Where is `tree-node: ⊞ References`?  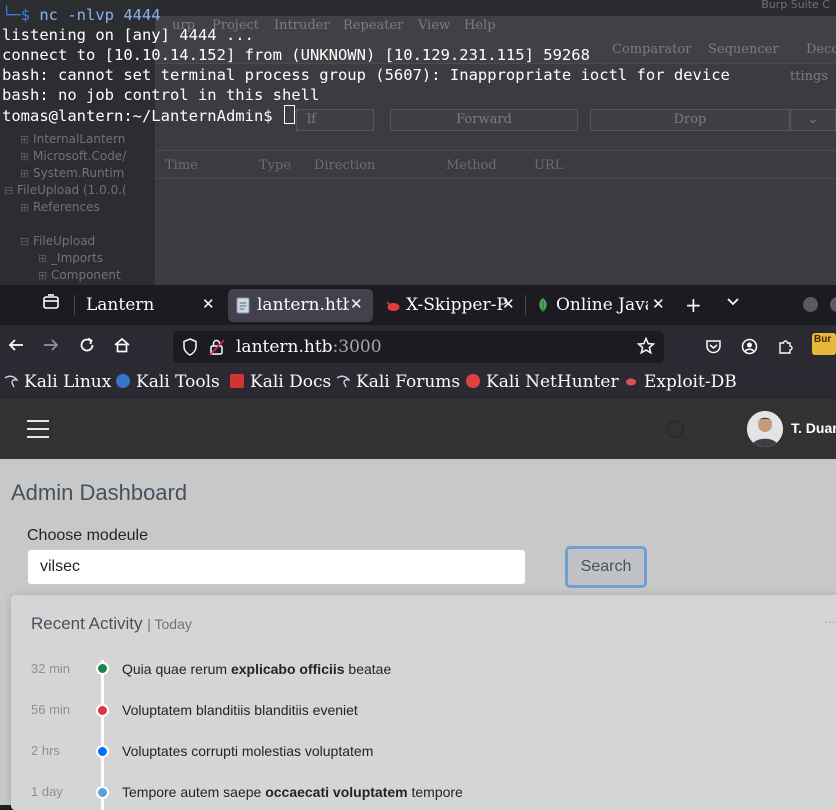 tree-node: ⊞ References is located at coordinates (60, 207).